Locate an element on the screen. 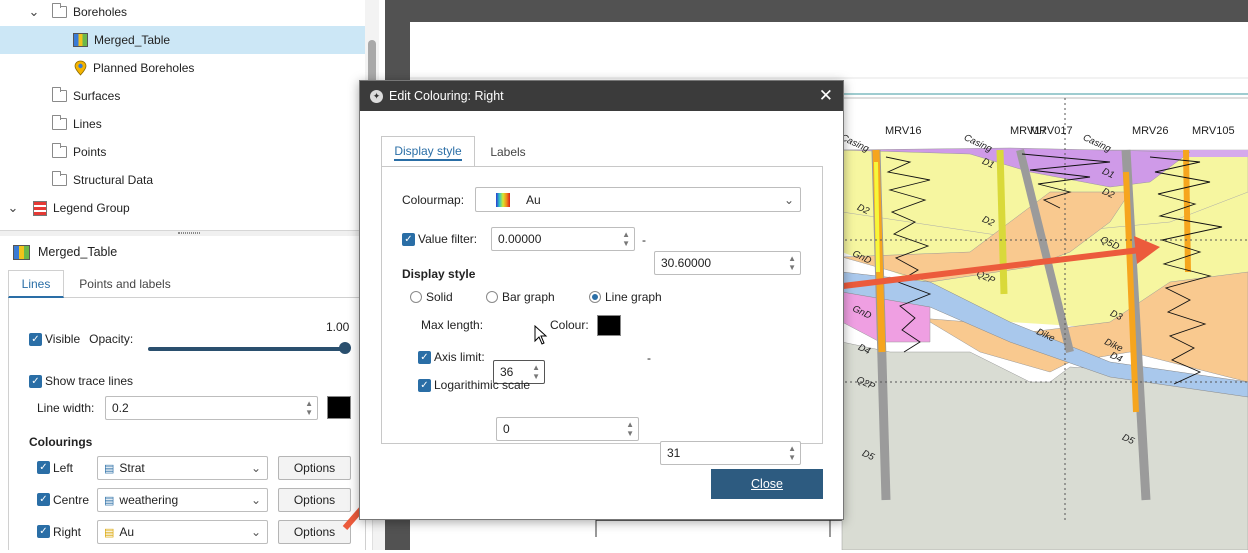  max-length-label: Max length: is located at coordinates (452, 325).